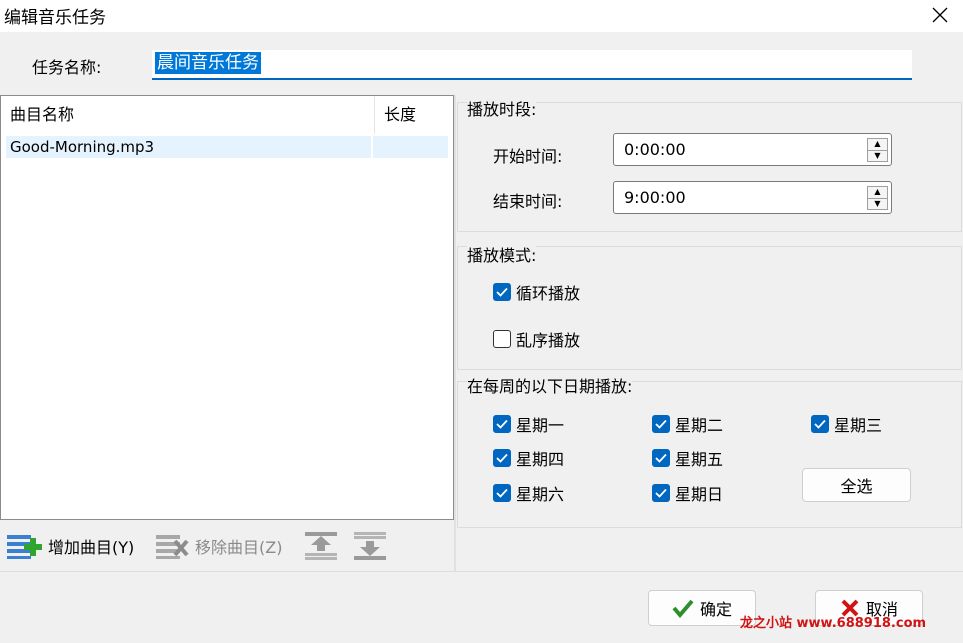 The height and width of the screenshot is (643, 963). I want to click on loop-checkbox: 循环播放, so click(536, 292).